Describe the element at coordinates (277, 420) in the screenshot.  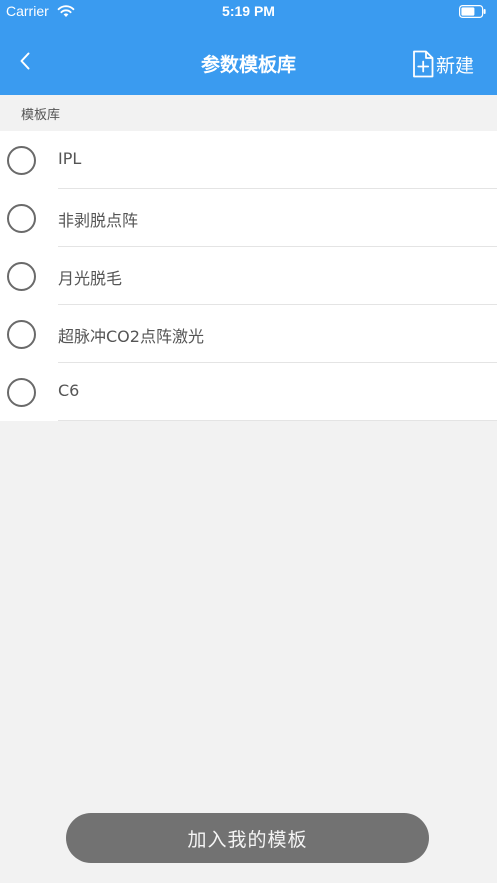
I see `divider` at that location.